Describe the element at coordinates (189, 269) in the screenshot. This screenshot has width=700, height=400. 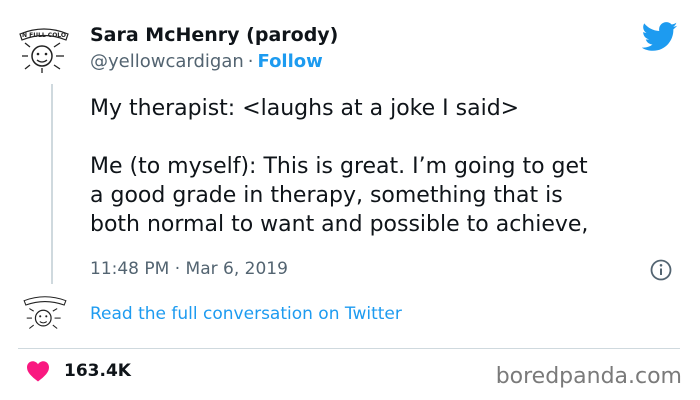
I see `tweet-timestamp: 11:48 PM · Mar 6, 2019` at that location.